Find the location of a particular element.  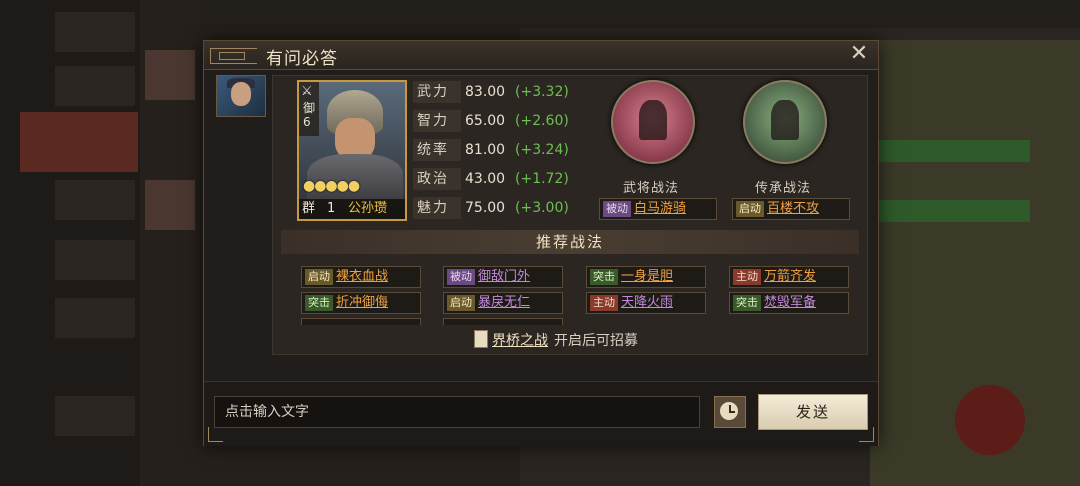

stat-value: 43.00 is located at coordinates (485, 179).